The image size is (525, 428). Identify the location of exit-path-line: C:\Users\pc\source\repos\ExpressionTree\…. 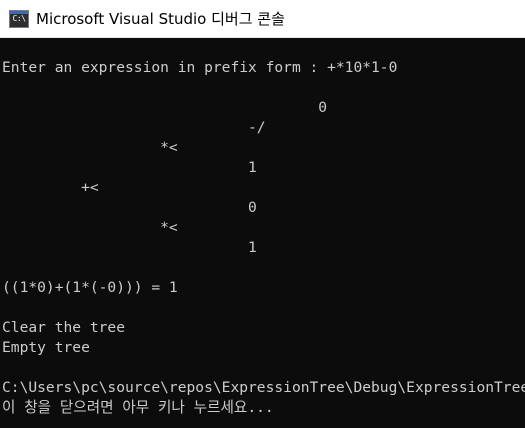
(263, 387).